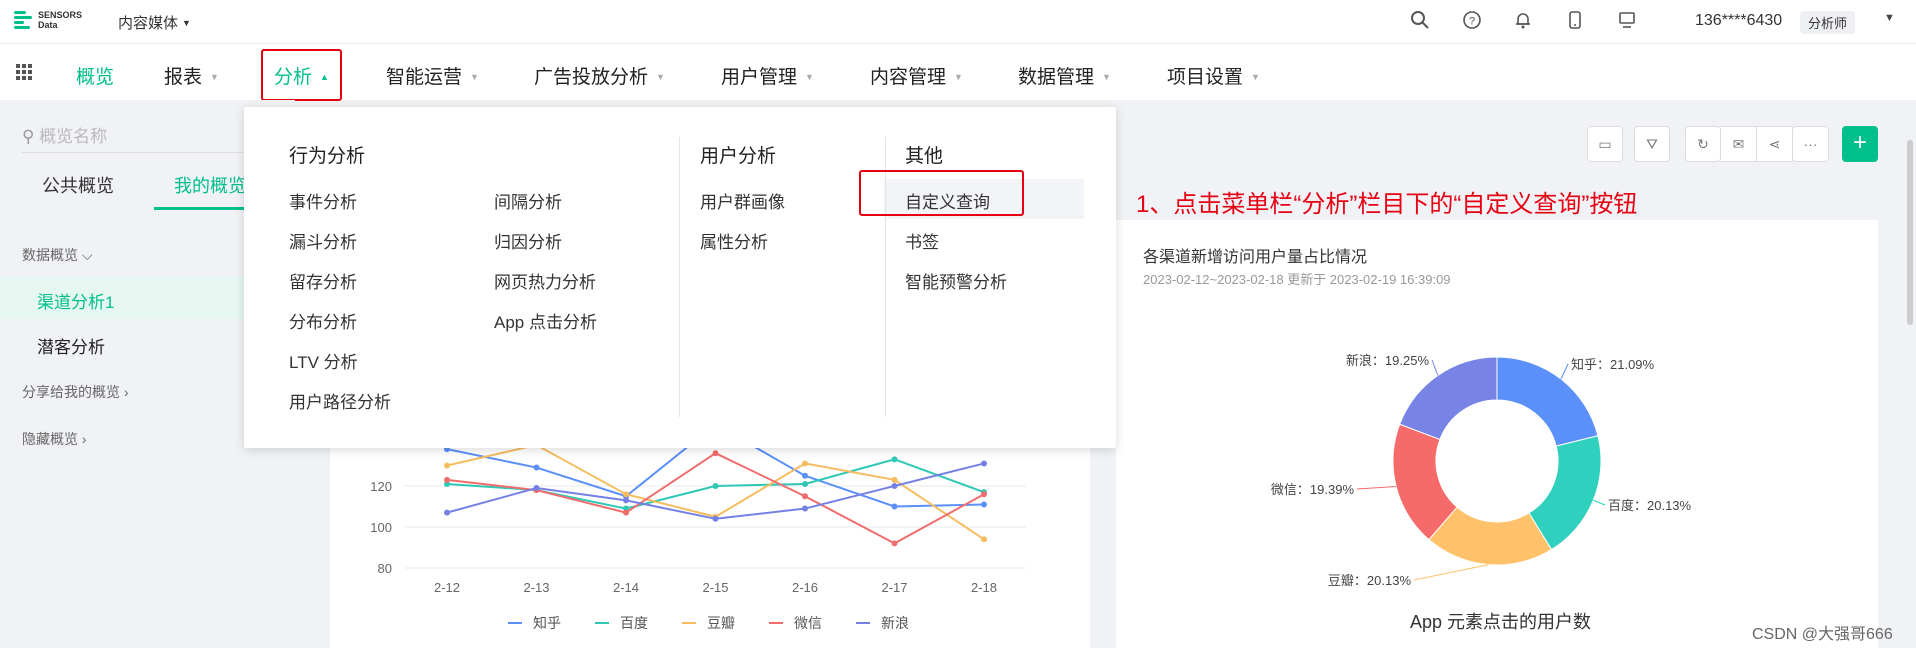  What do you see at coordinates (808, 623) in the screenshot?
I see `legend-label: 微信` at bounding box center [808, 623].